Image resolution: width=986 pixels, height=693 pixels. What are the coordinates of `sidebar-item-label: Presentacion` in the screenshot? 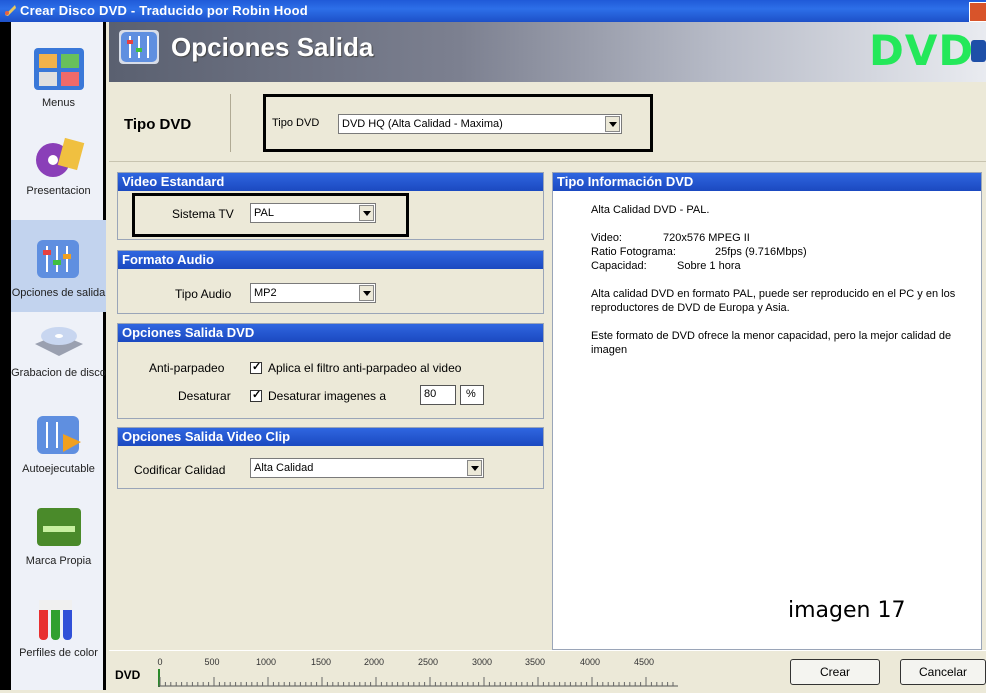 It's located at (58, 191).